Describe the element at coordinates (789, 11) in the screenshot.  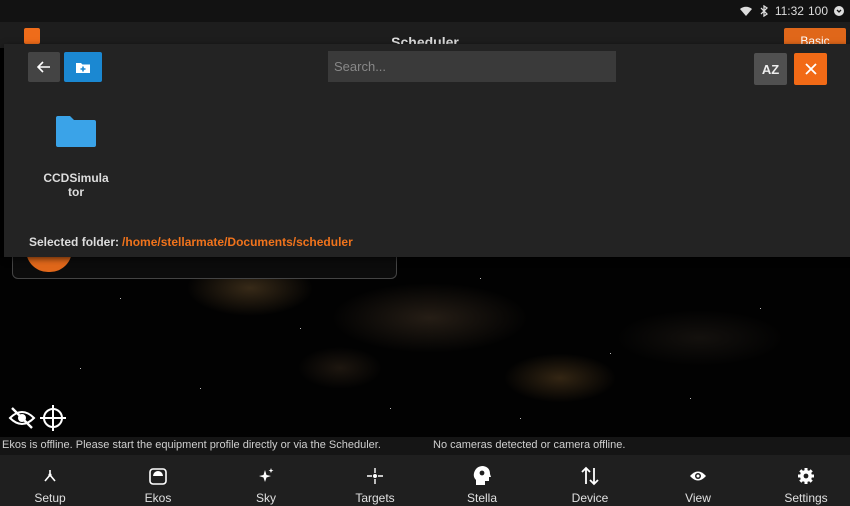
I see `status-time: 11:32` at that location.